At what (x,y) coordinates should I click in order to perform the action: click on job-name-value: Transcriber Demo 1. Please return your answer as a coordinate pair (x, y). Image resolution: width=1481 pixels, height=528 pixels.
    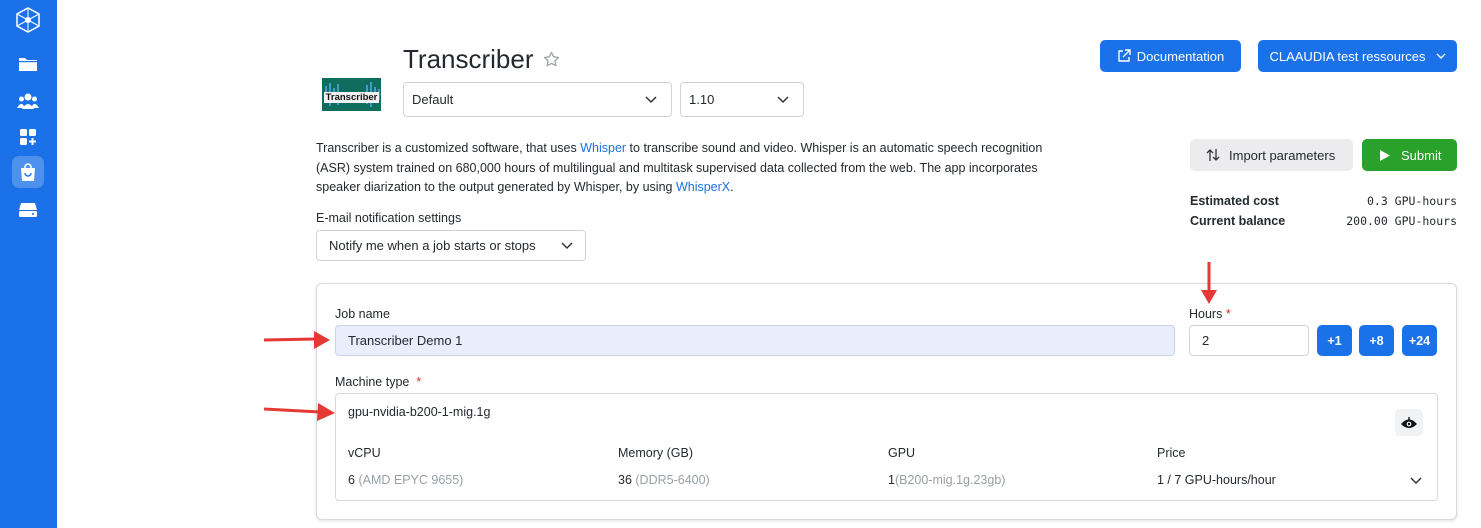
    Looking at the image, I should click on (405, 340).